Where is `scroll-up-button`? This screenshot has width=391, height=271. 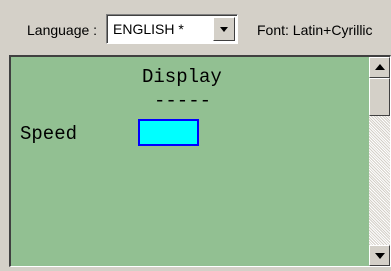 scroll-up-button is located at coordinates (379, 67).